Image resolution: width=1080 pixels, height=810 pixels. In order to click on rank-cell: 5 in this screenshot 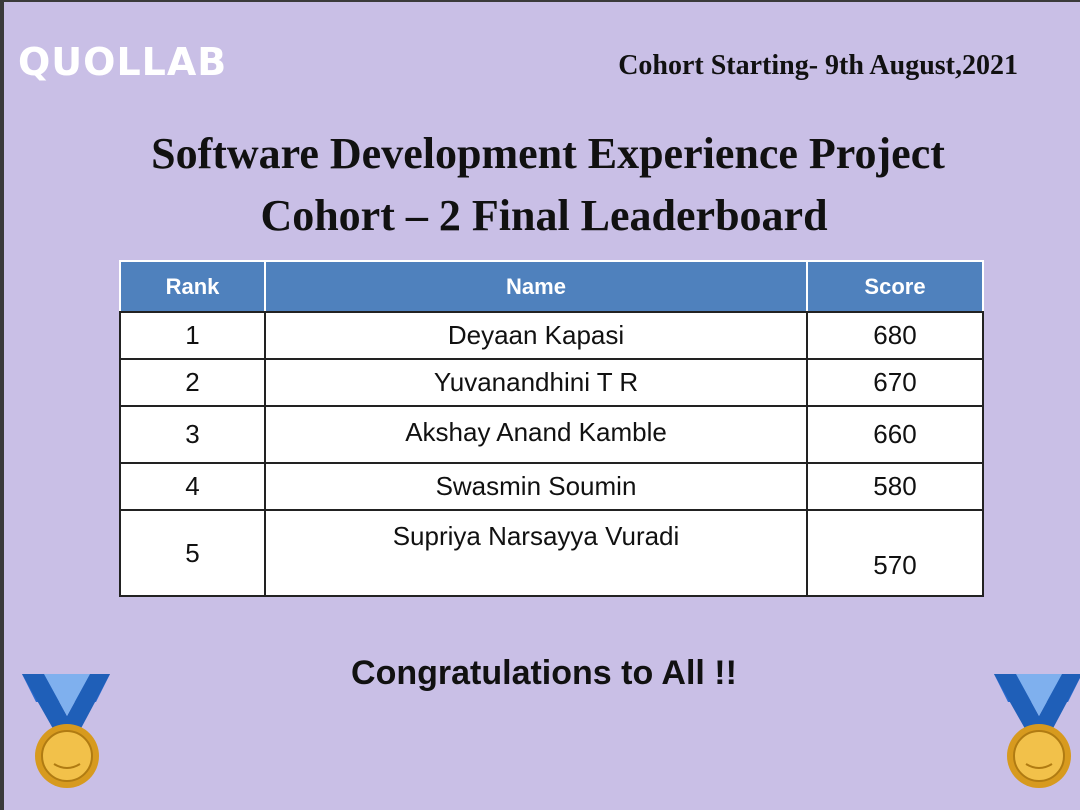, I will do `click(192, 553)`.